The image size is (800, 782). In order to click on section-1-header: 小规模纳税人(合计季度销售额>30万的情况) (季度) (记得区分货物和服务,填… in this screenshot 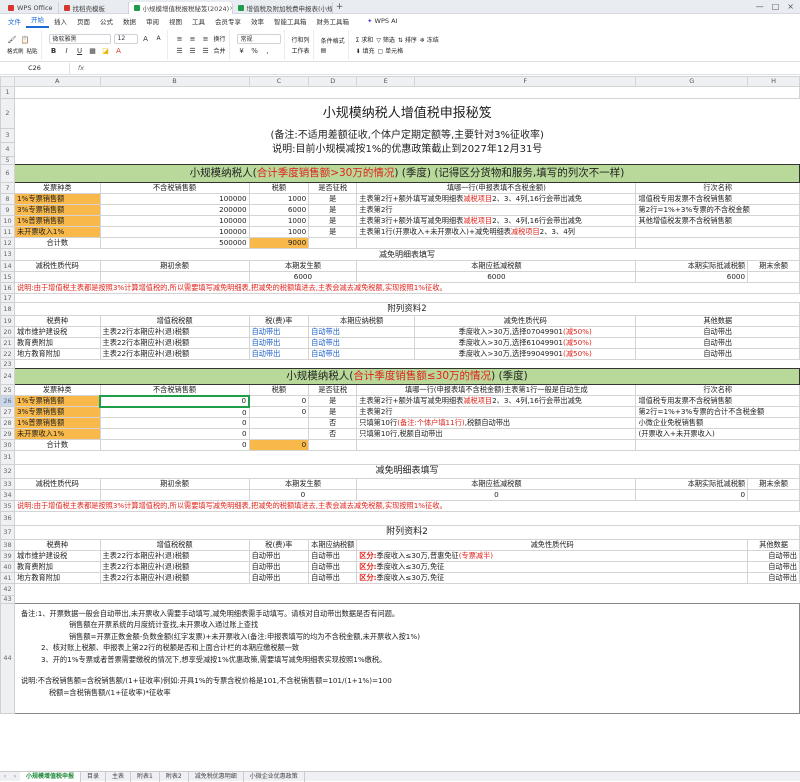, I will do `click(406, 174)`.